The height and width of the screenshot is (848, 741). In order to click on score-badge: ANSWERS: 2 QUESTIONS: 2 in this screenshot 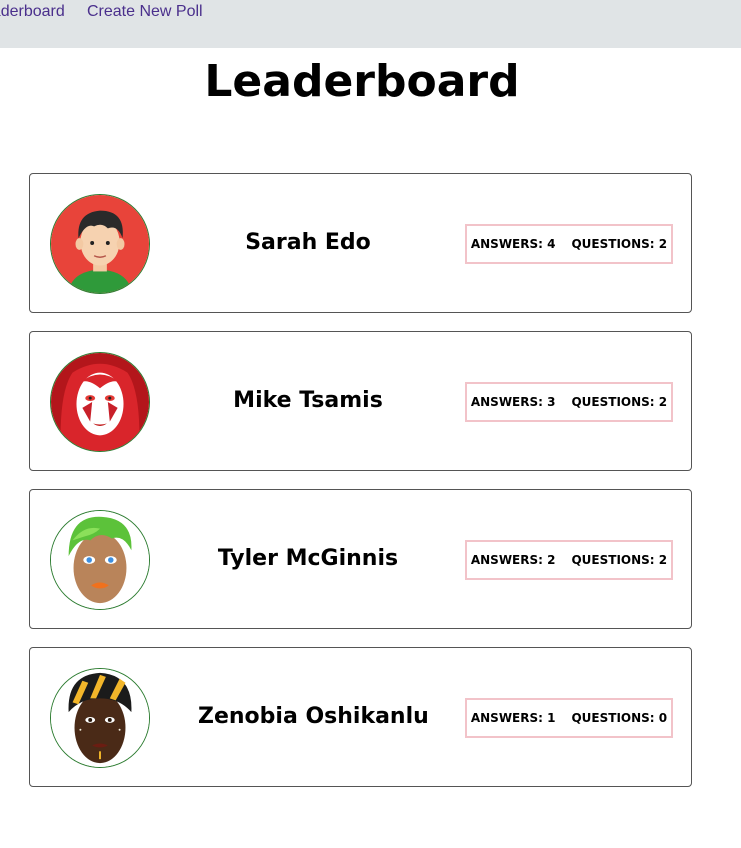, I will do `click(569, 560)`.